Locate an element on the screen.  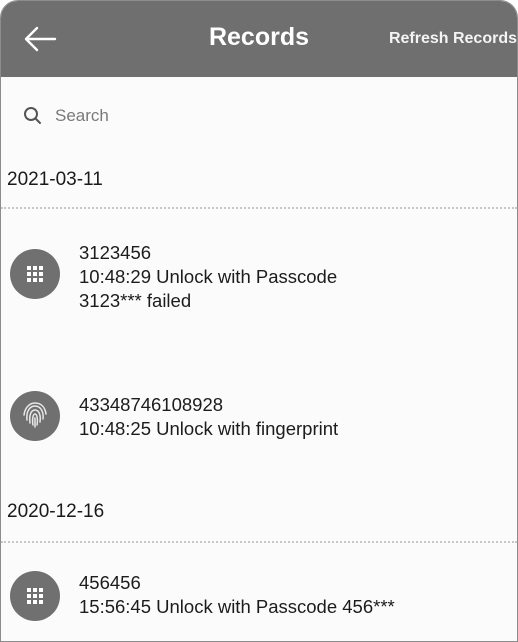
search-input is located at coordinates (255, 116).